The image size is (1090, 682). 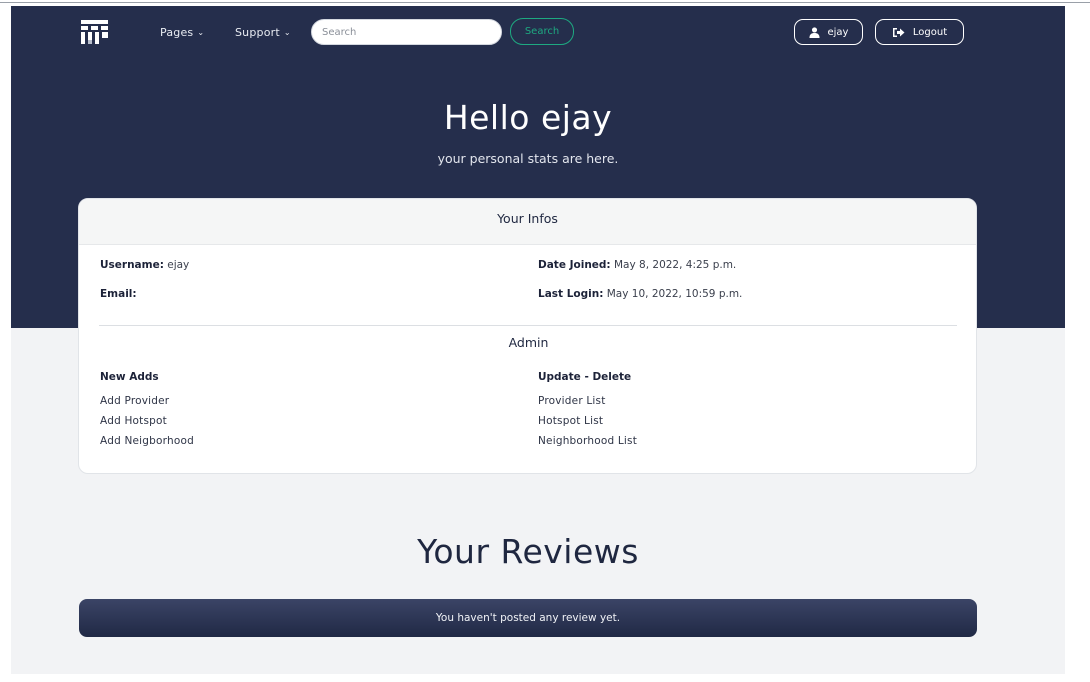 What do you see at coordinates (178, 265) in the screenshot?
I see `username-value: ejay` at bounding box center [178, 265].